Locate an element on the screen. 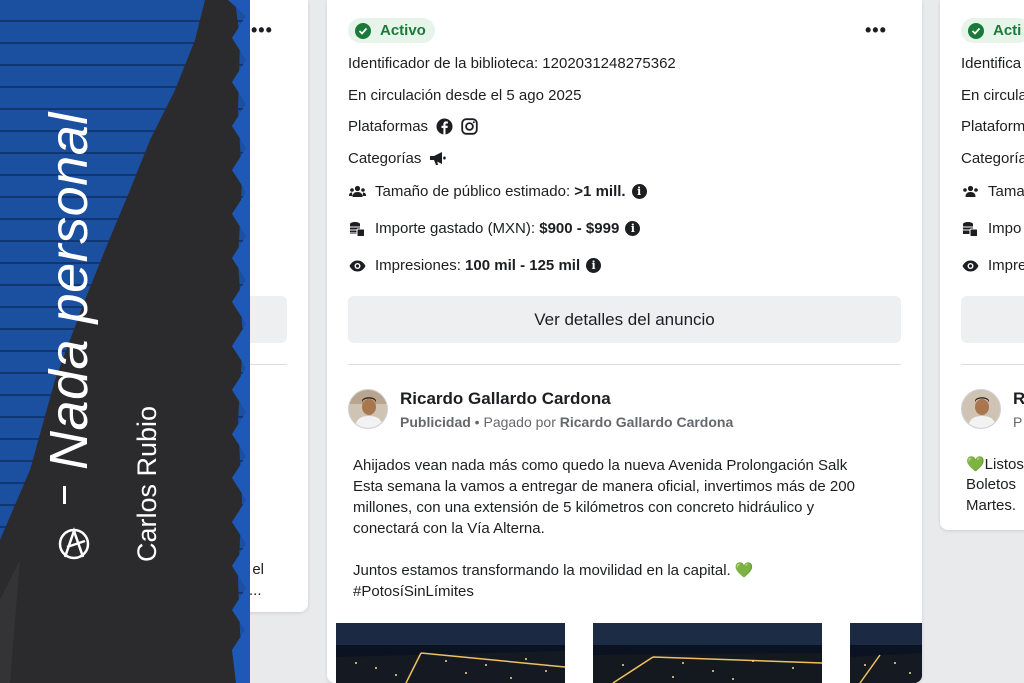  platforms-row: Plataformas is located at coordinates (413, 126).